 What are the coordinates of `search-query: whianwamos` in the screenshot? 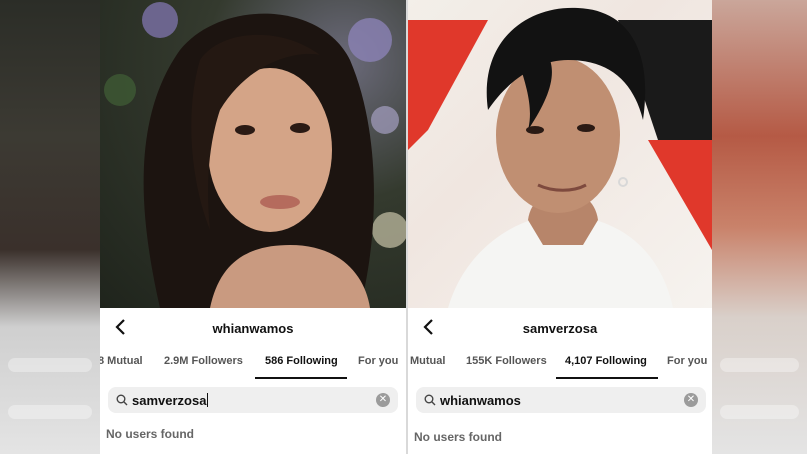 It's located at (480, 400).